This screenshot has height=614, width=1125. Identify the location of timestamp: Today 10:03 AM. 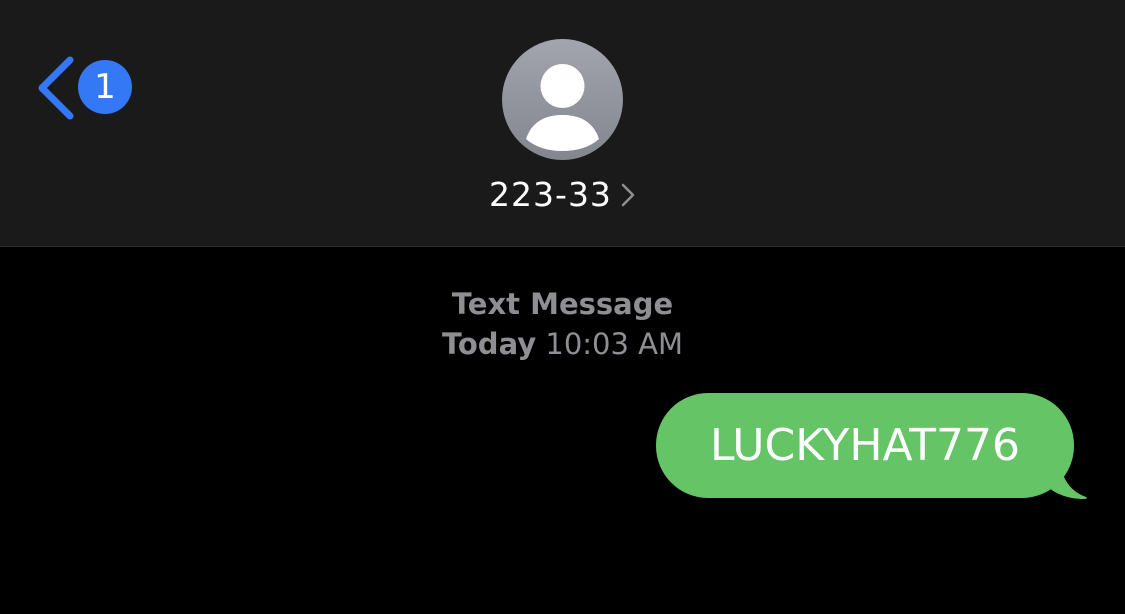
(562, 344).